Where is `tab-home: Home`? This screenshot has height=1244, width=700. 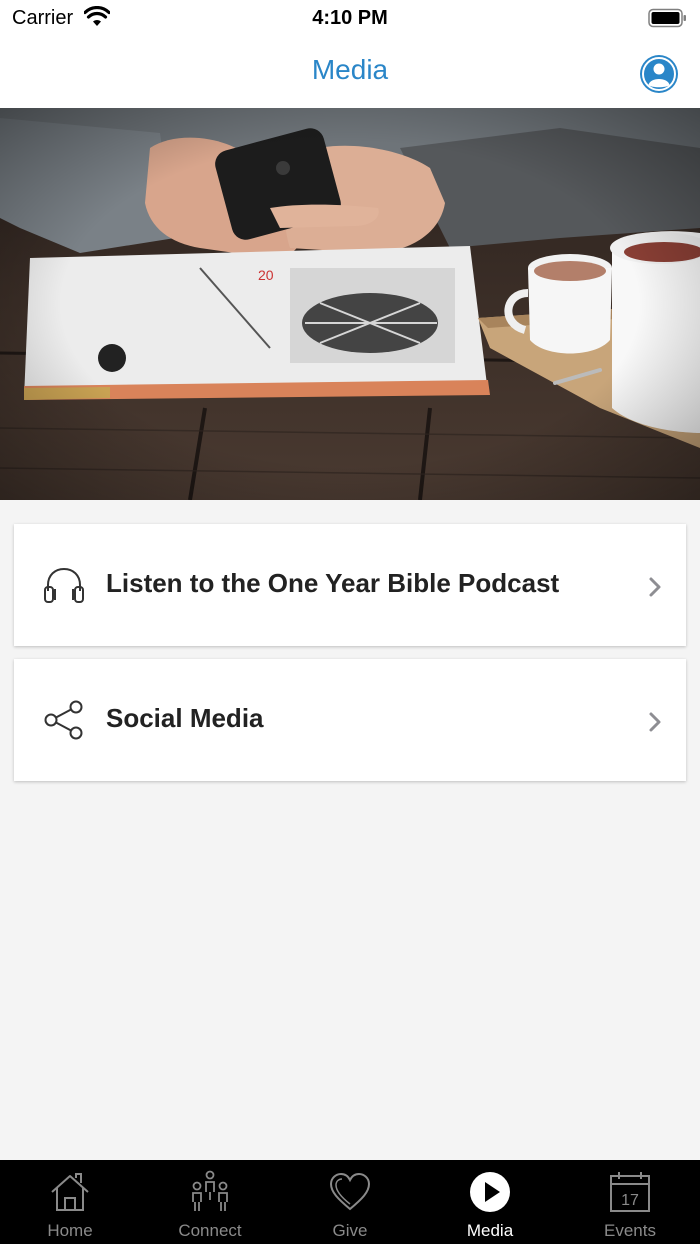 tab-home: Home is located at coordinates (70, 1202).